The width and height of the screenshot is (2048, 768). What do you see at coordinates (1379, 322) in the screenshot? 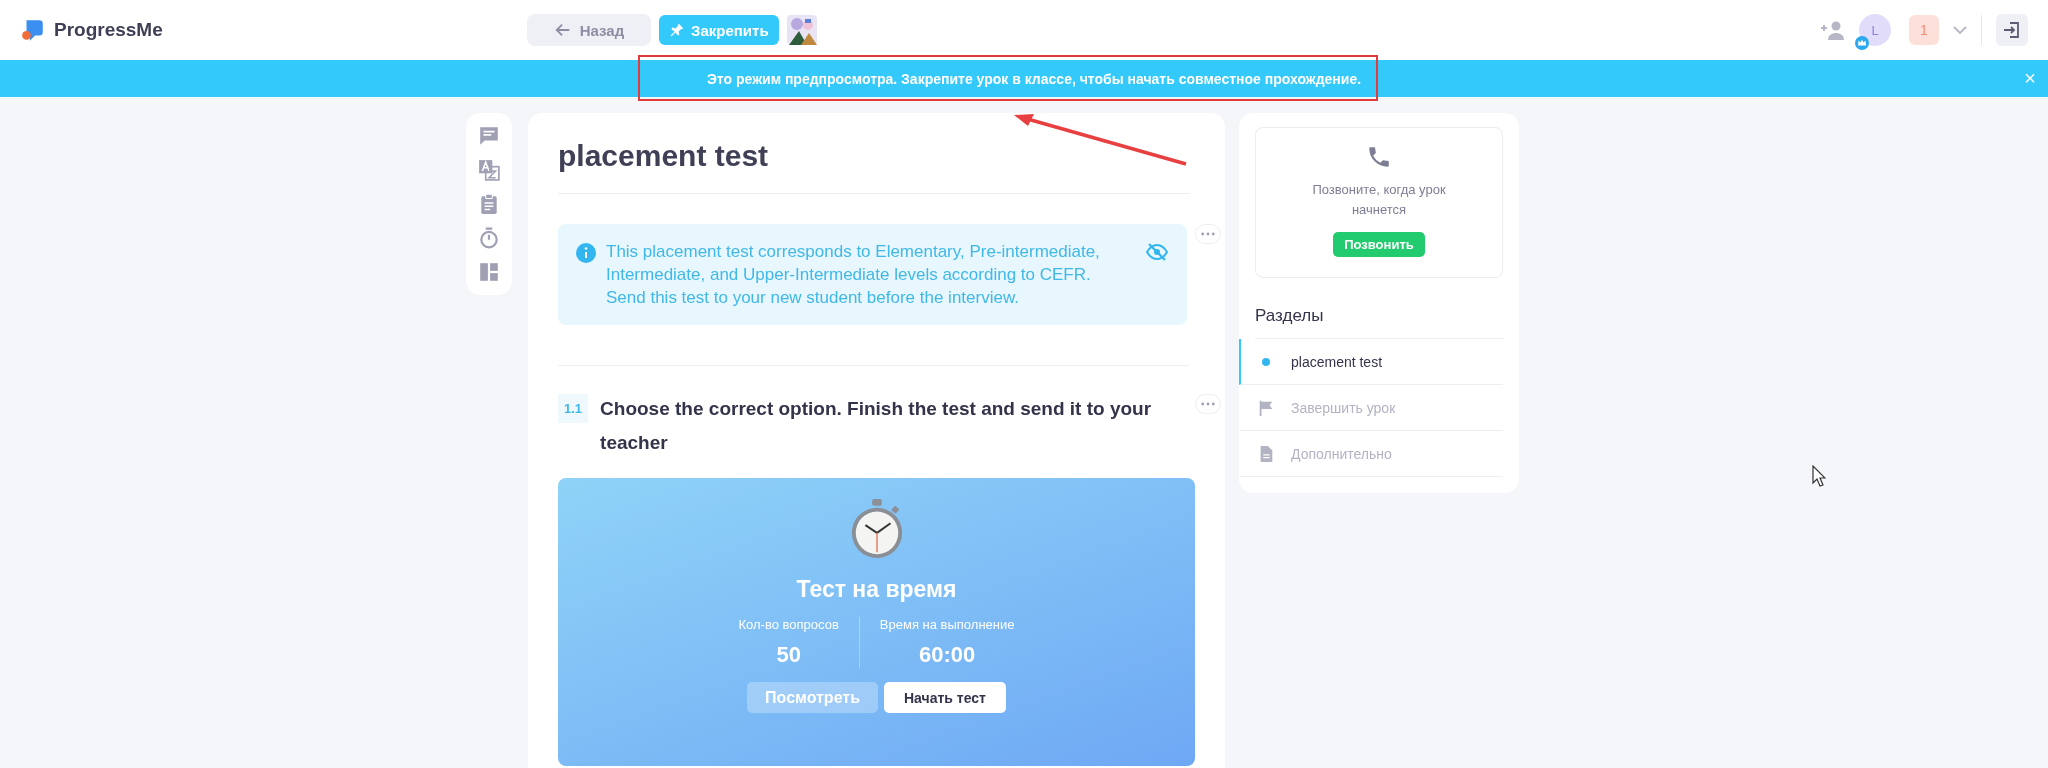
I see `sections-title: Разделы` at bounding box center [1379, 322].